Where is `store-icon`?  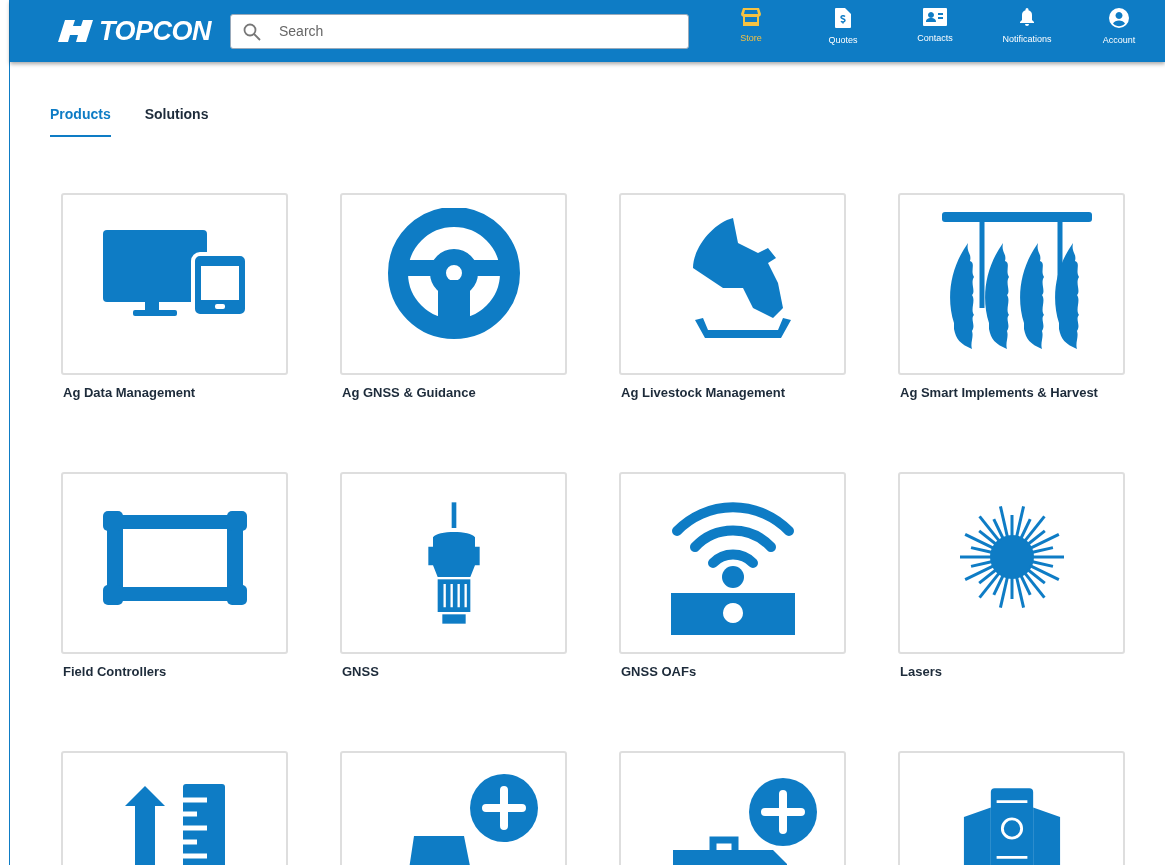 store-icon is located at coordinates (751, 17).